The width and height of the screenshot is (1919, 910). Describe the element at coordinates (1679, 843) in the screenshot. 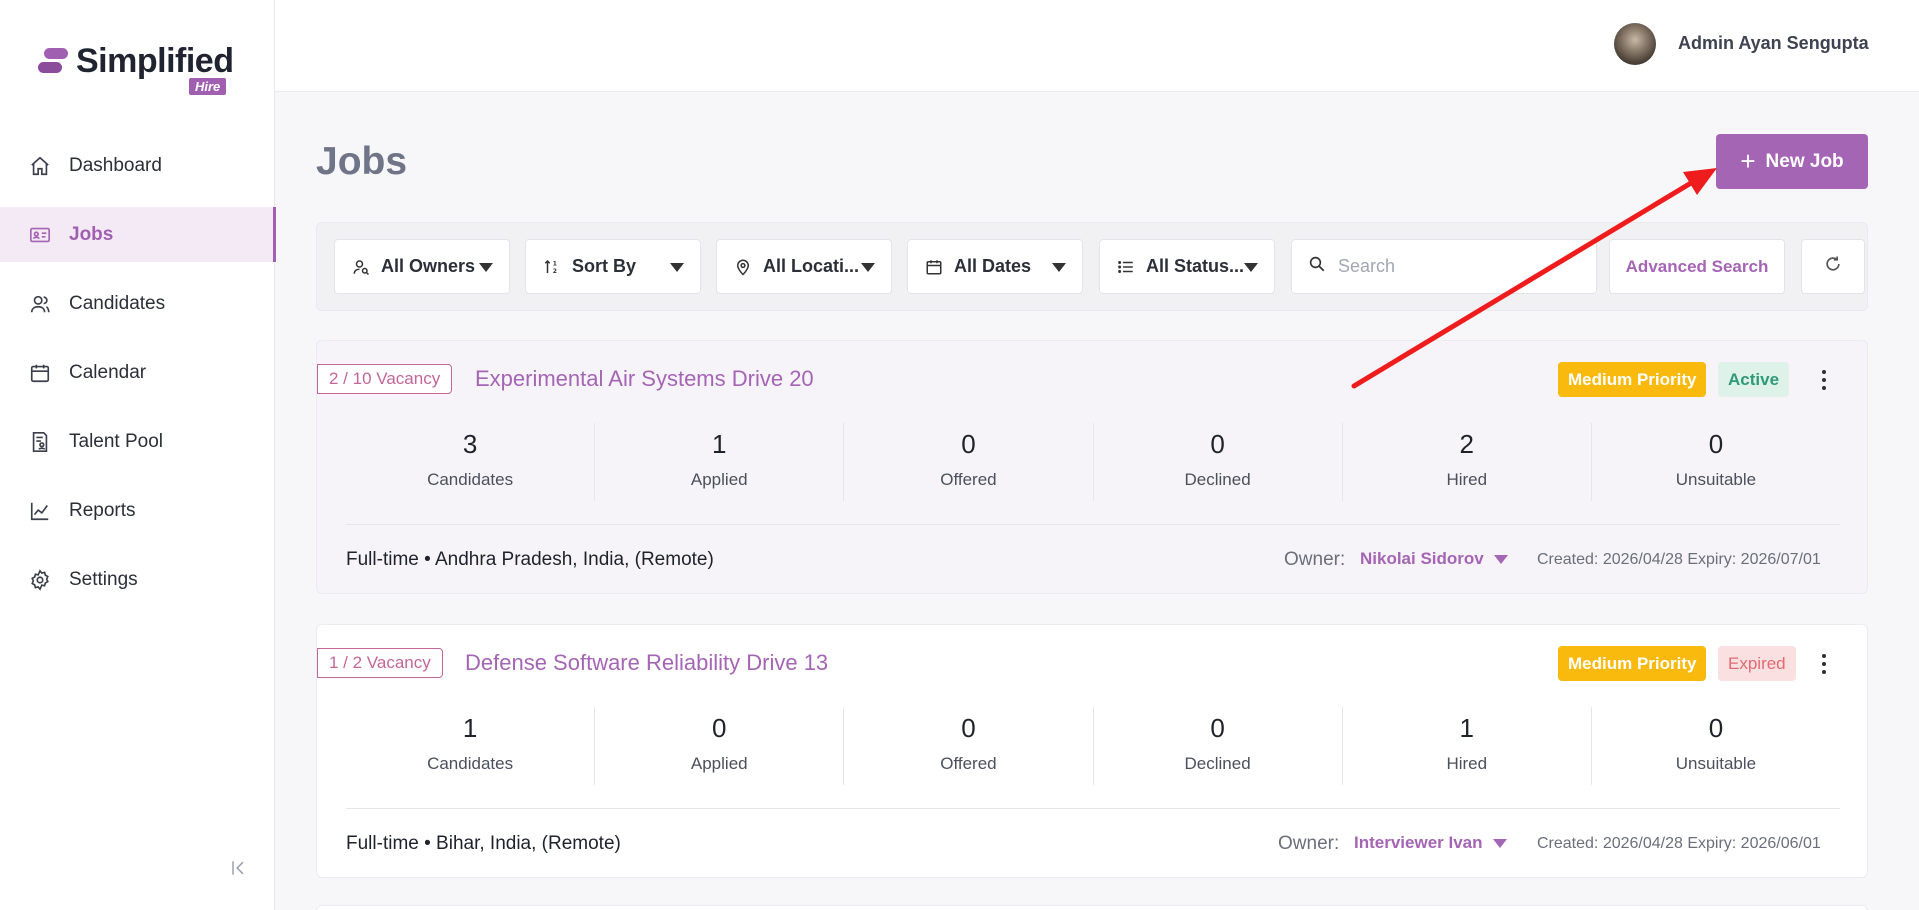

I see `job-dates: Created: 2026/04/28 Expiry: 2026/06/01` at that location.